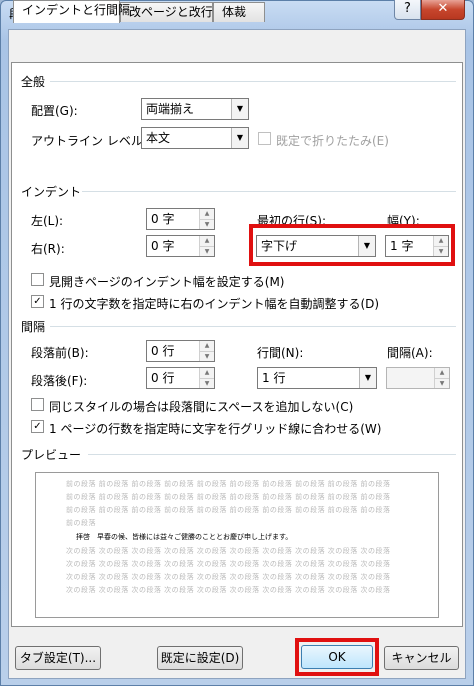 Image resolution: width=474 pixels, height=686 pixels. What do you see at coordinates (60, 353) in the screenshot?
I see `space-before-label: 段落前(B):` at bounding box center [60, 353].